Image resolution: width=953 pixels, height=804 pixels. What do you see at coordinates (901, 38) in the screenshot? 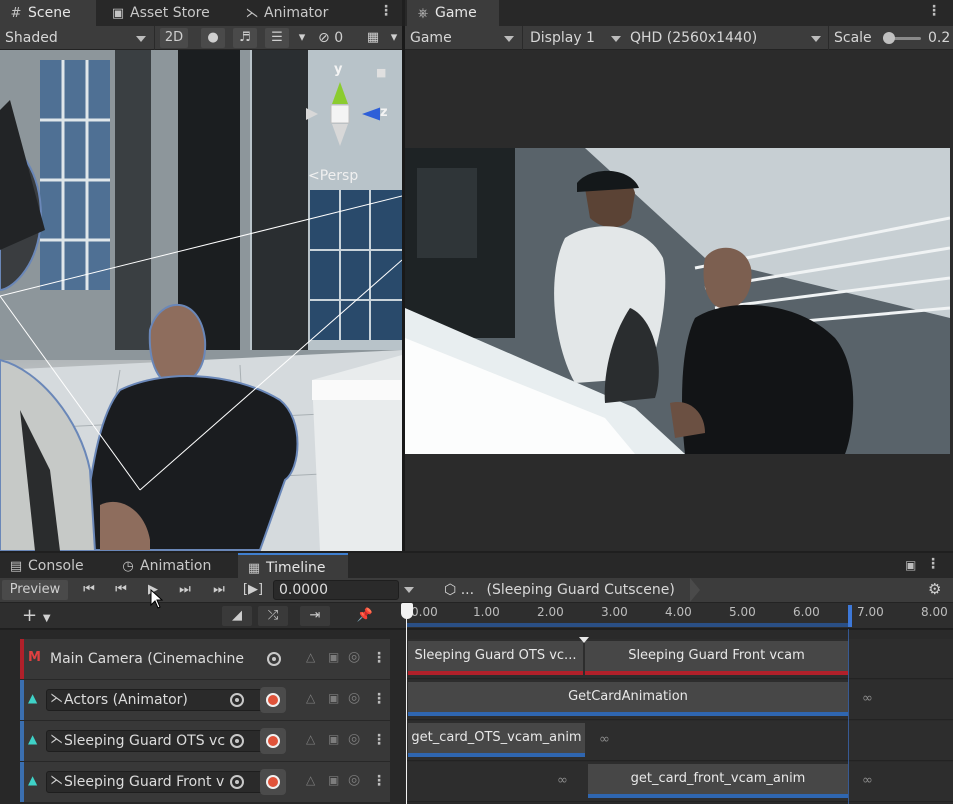
I see `scale-slider` at bounding box center [901, 38].